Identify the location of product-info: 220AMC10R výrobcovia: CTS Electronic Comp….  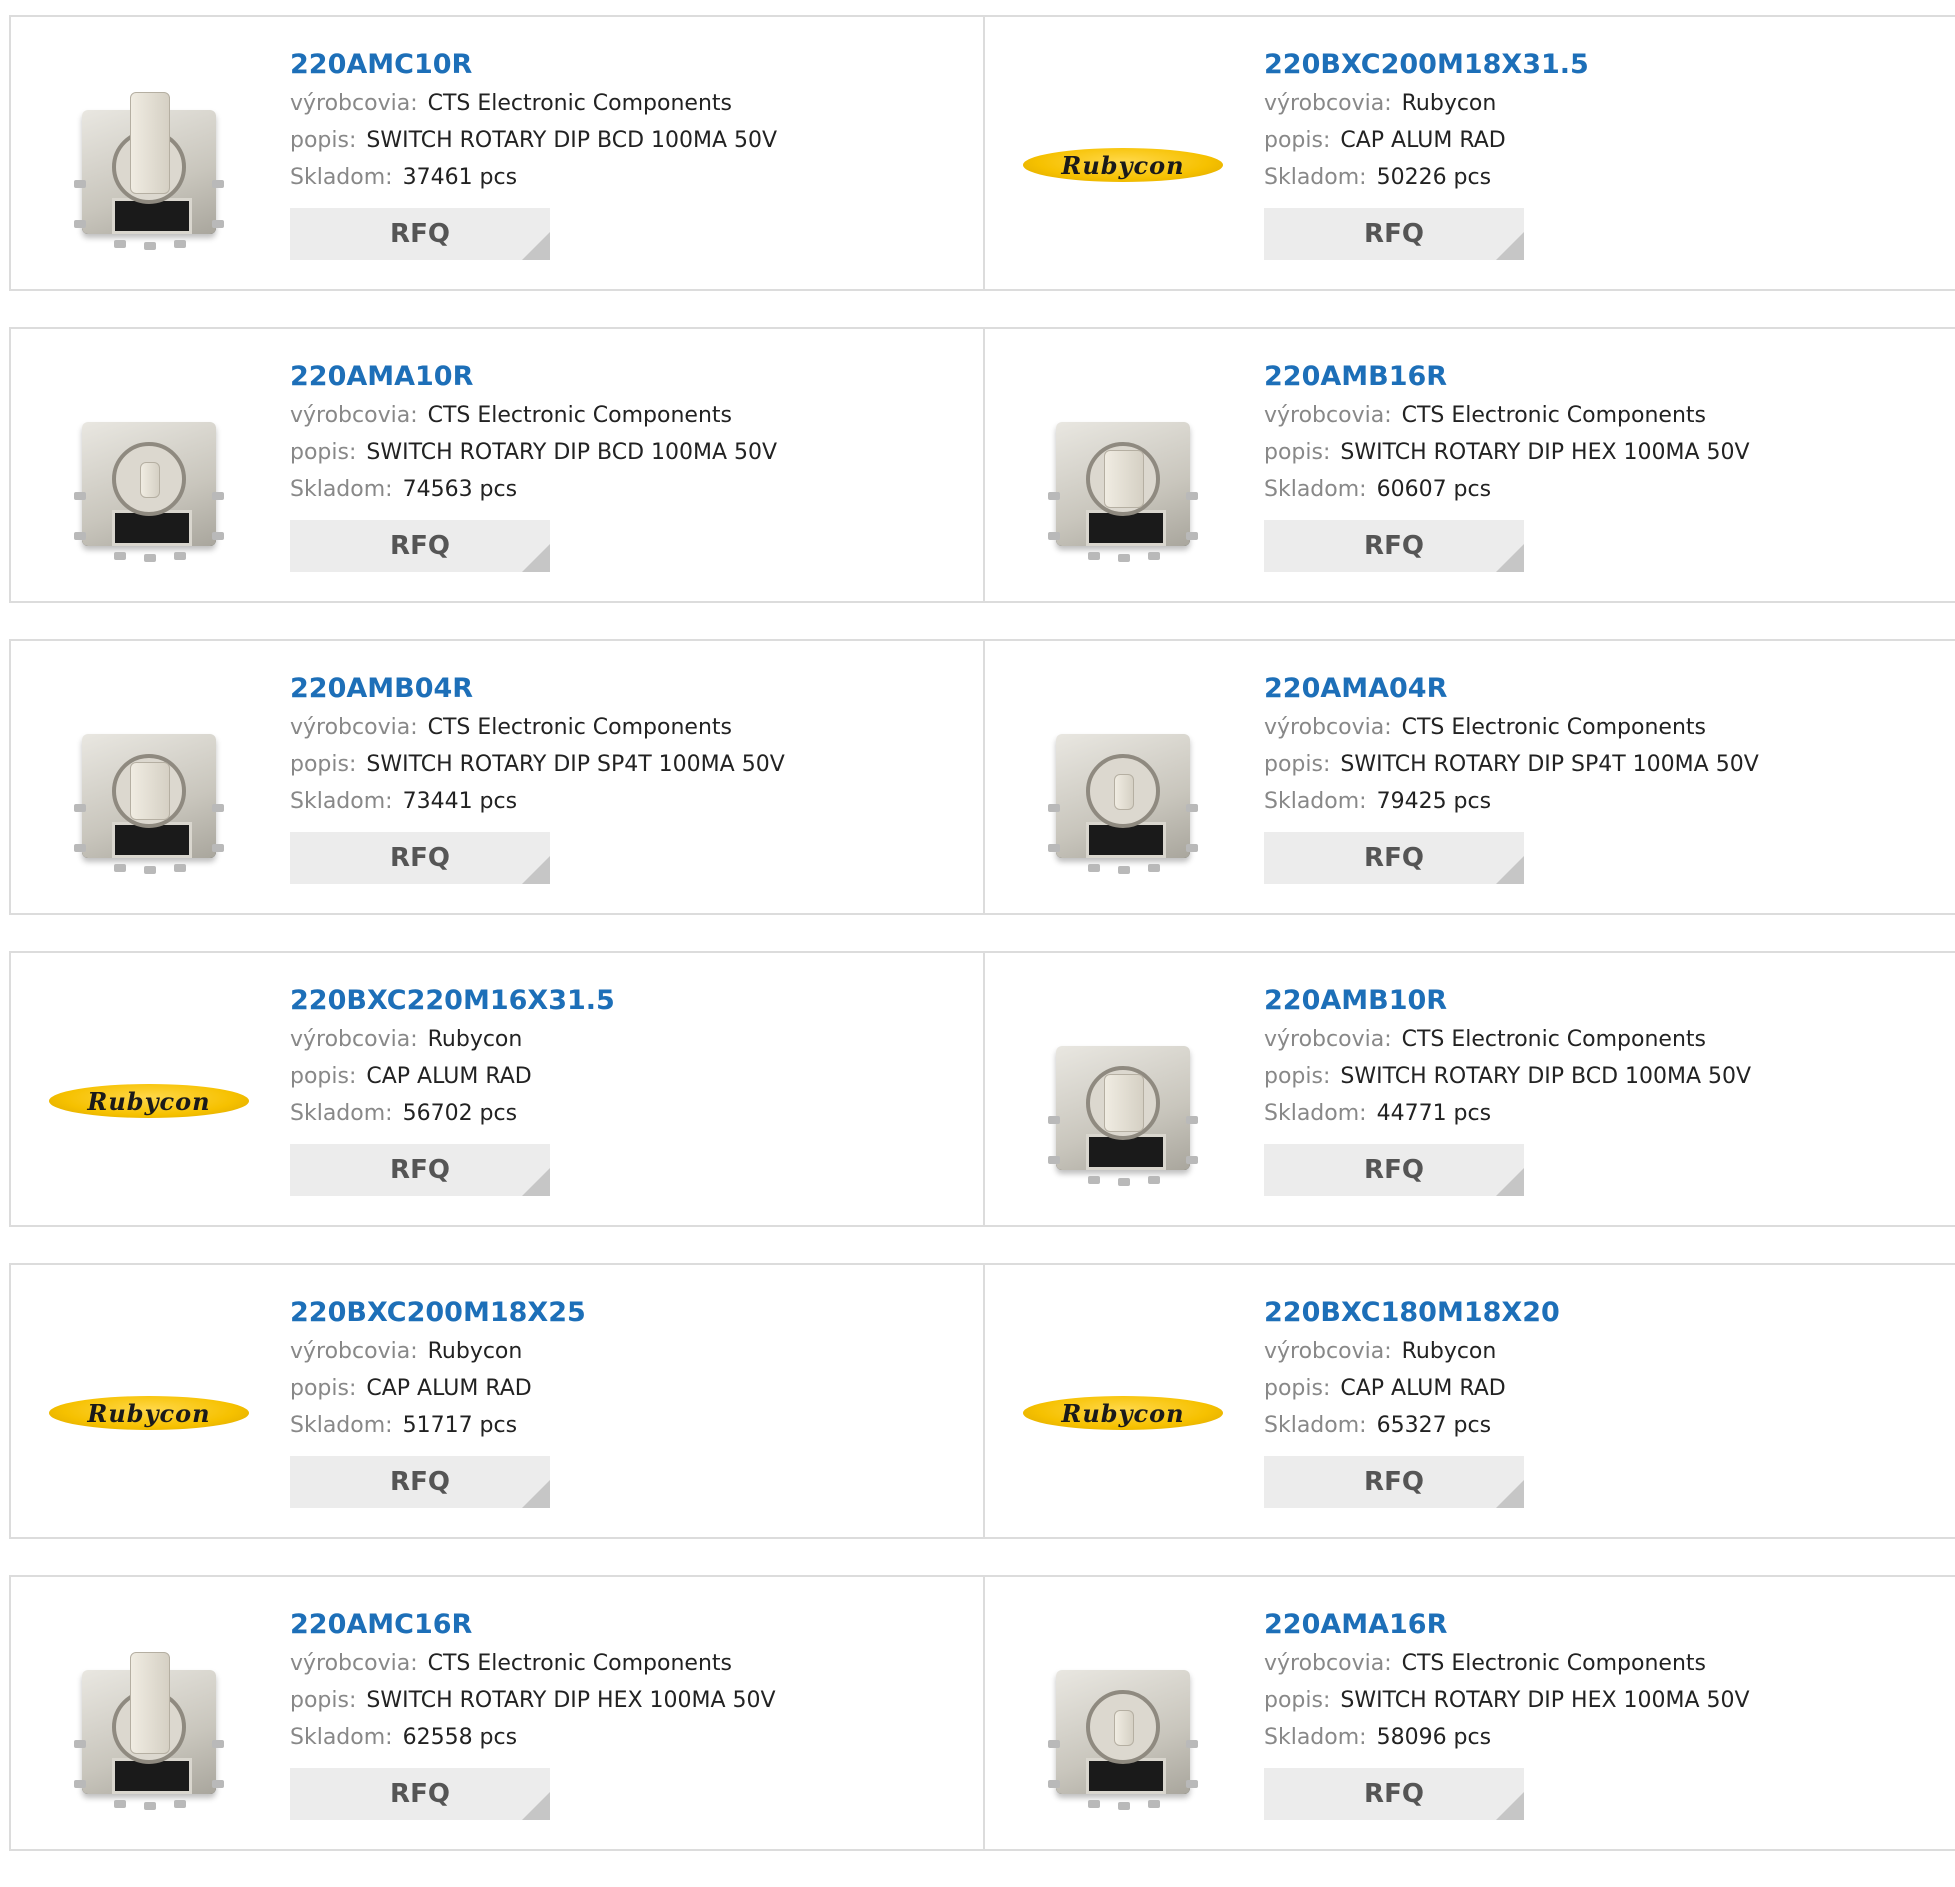
(533, 153).